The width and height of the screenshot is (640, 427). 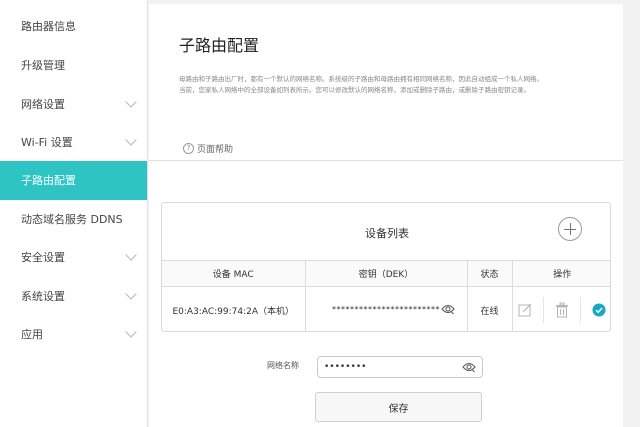 I want to click on device-list-title: 设备列表, so click(x=387, y=233).